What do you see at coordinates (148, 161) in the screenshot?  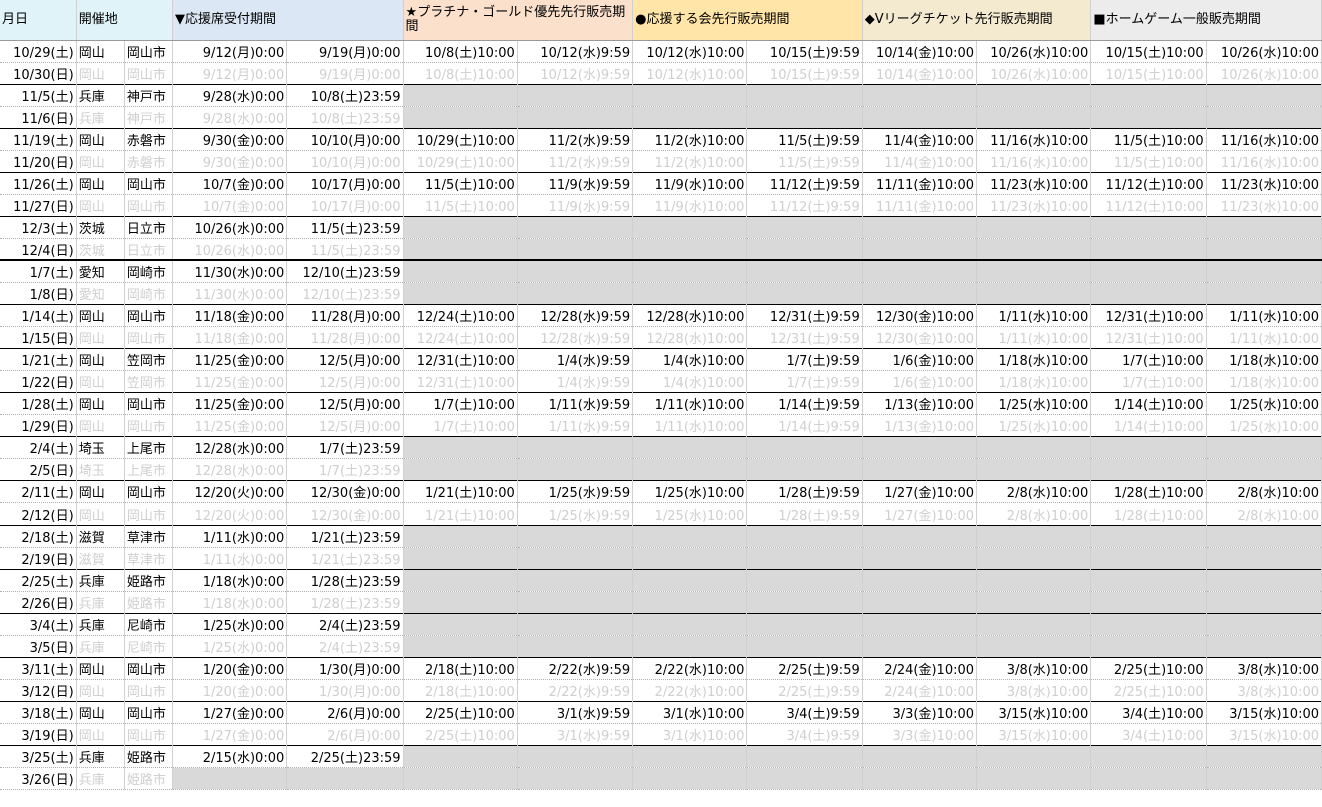 I see `cell-city: 赤磐市` at bounding box center [148, 161].